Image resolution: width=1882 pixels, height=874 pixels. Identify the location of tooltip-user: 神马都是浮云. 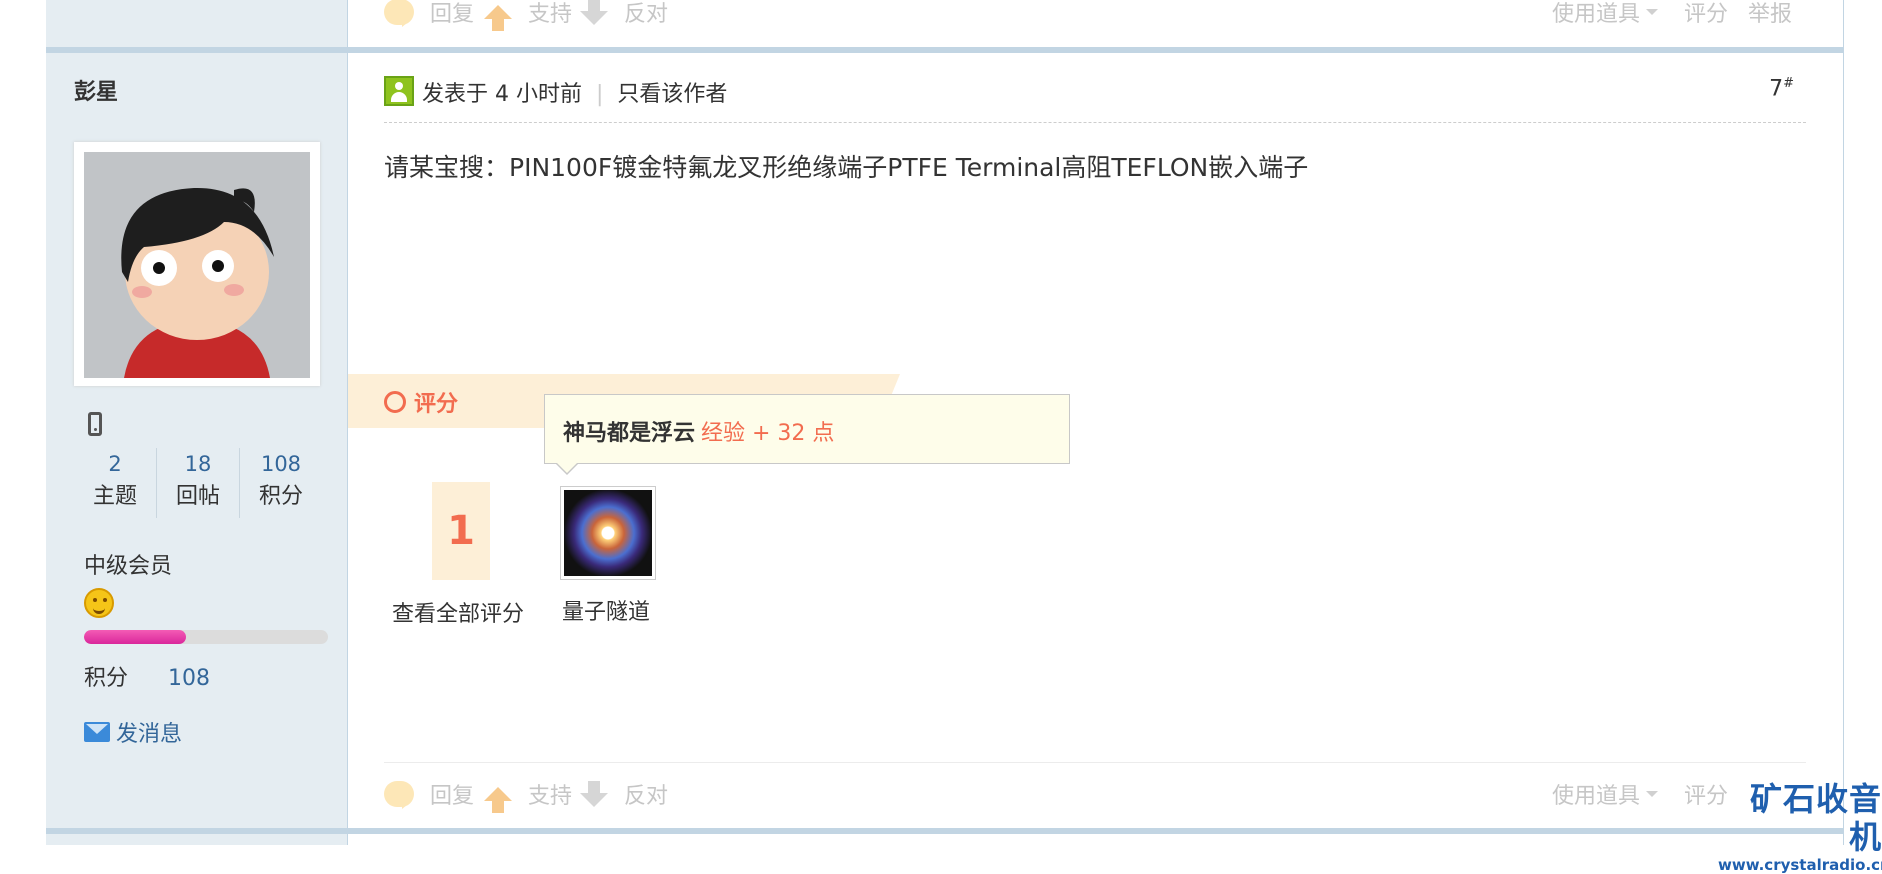
(629, 433).